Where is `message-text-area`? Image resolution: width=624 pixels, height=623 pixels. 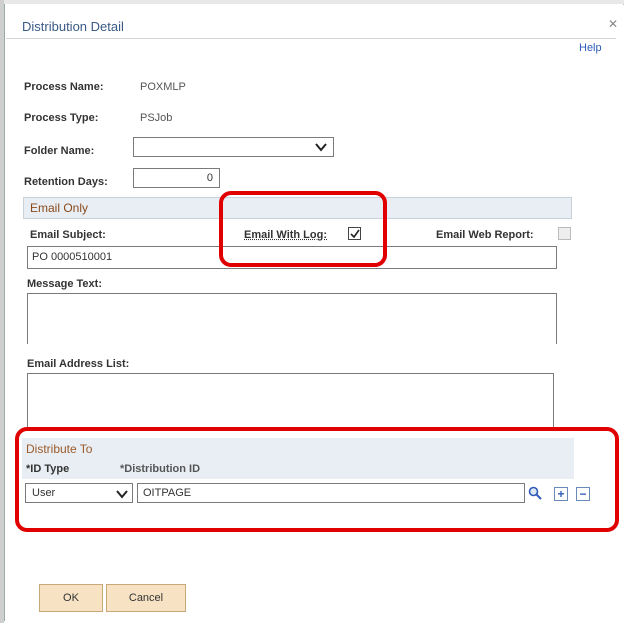 message-text-area is located at coordinates (292, 318).